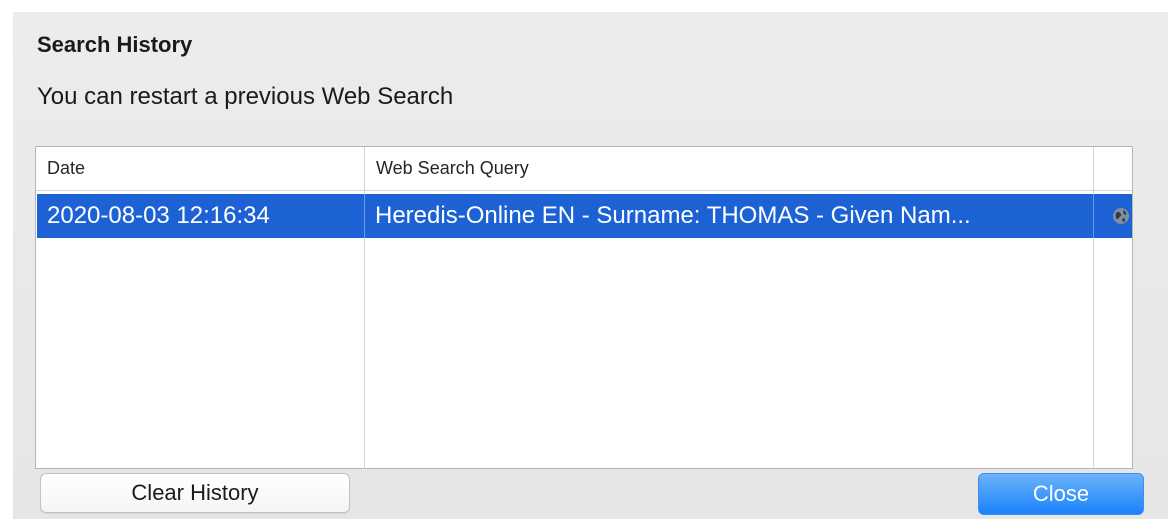 The width and height of the screenshot is (1168, 519). Describe the element at coordinates (1061, 494) in the screenshot. I see `close-button: Close` at that location.